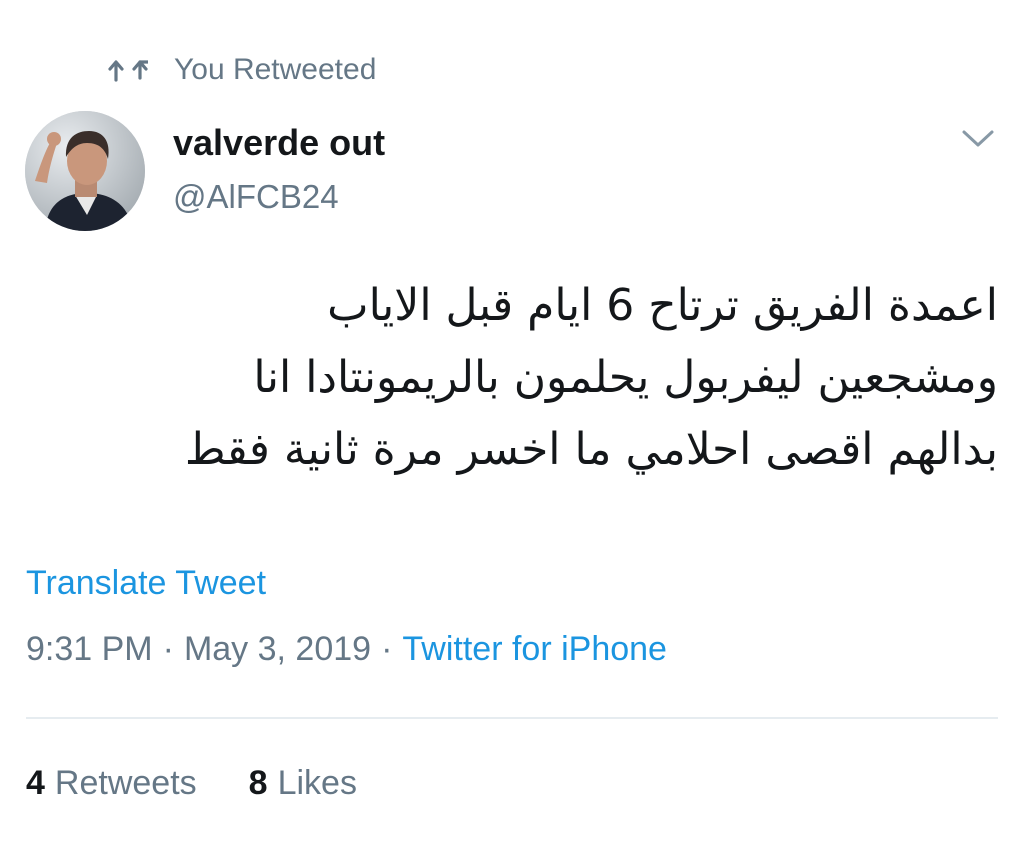 The width and height of the screenshot is (1023, 843). Describe the element at coordinates (512, 718) in the screenshot. I see `divider` at that location.